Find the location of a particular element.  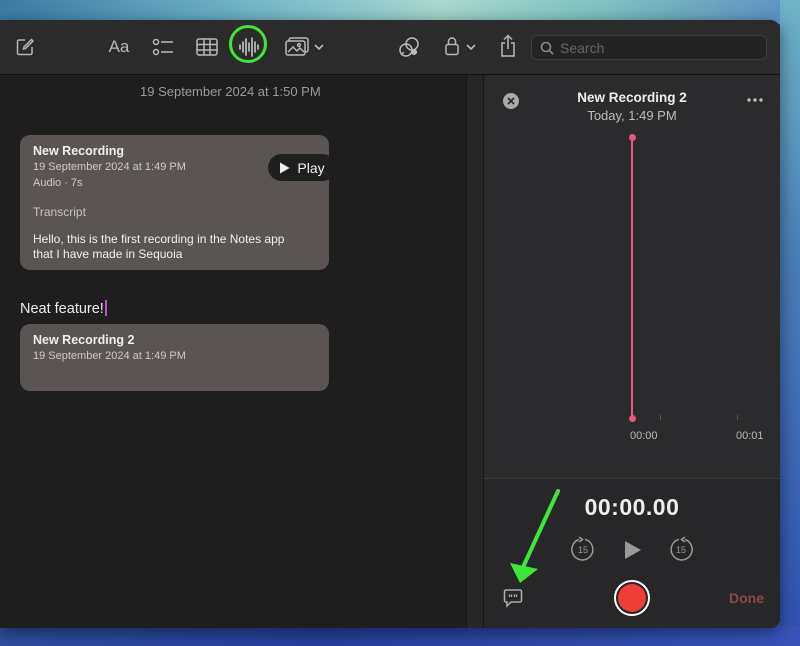

transcript-label: Transcript is located at coordinates (59, 212).